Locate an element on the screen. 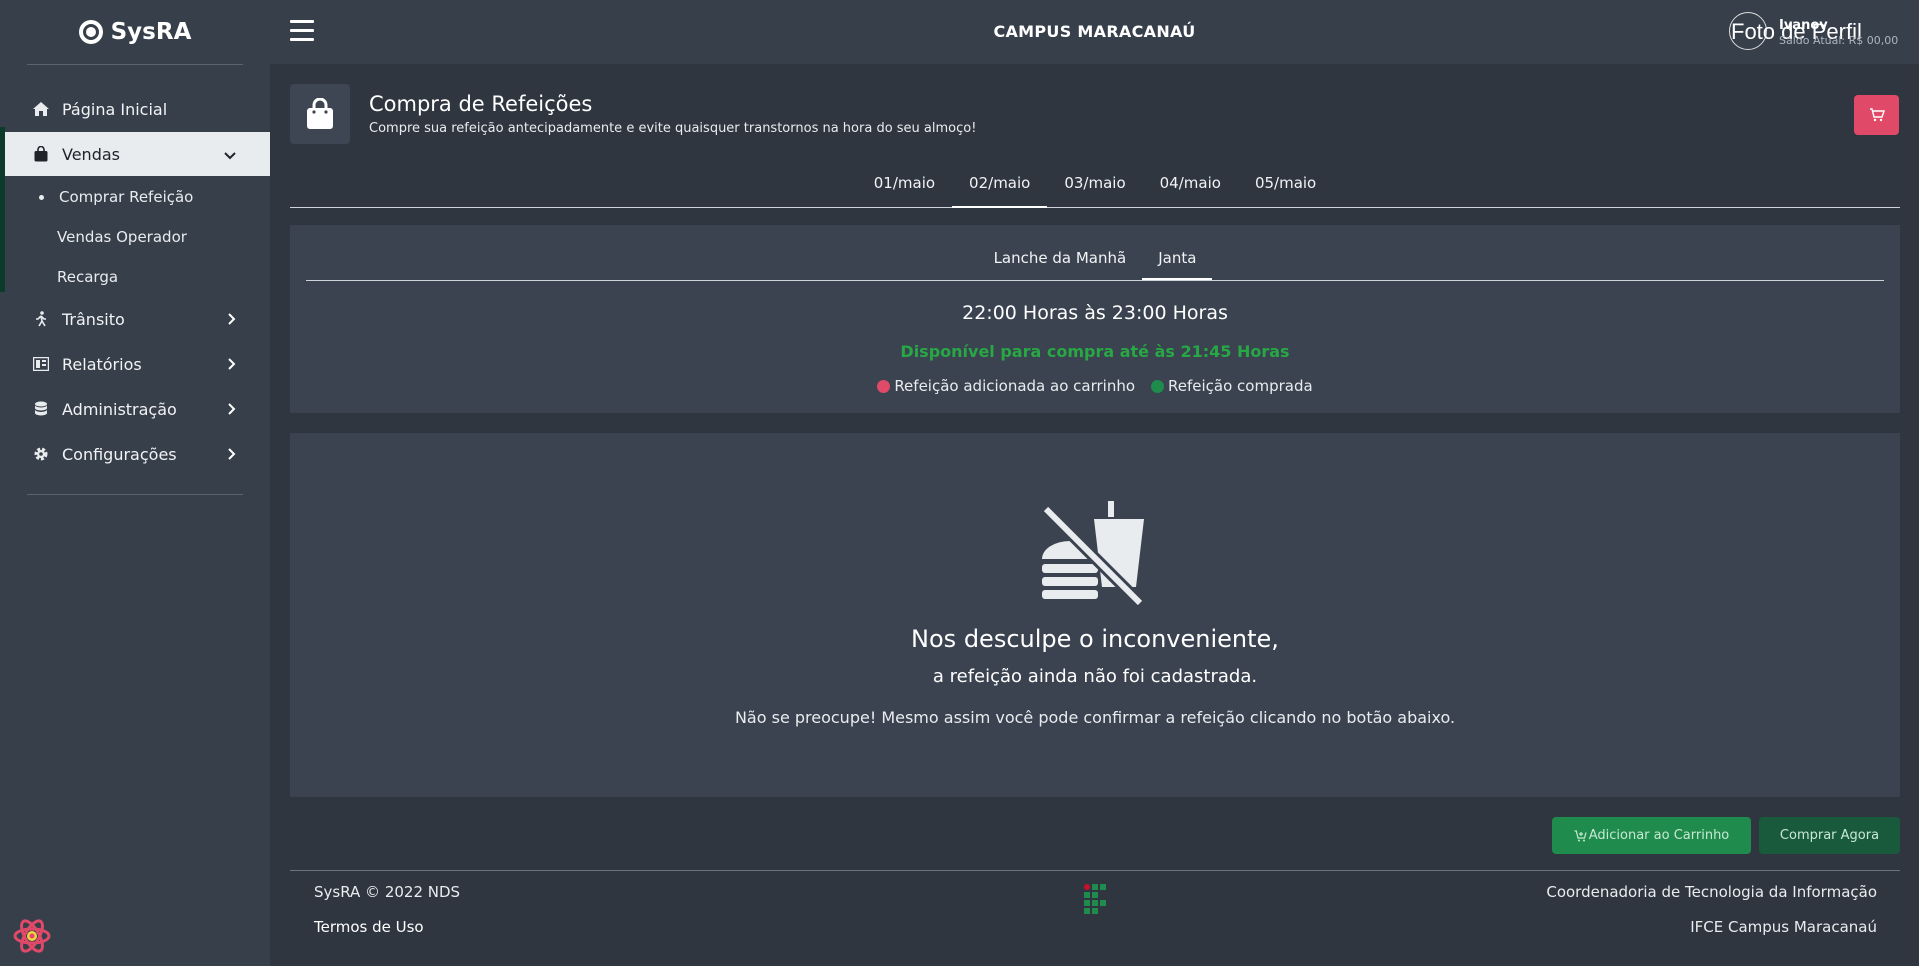 This screenshot has width=1919, height=966. user-balance: Saldo Atual: R$ 00,00 is located at coordinates (1839, 40).